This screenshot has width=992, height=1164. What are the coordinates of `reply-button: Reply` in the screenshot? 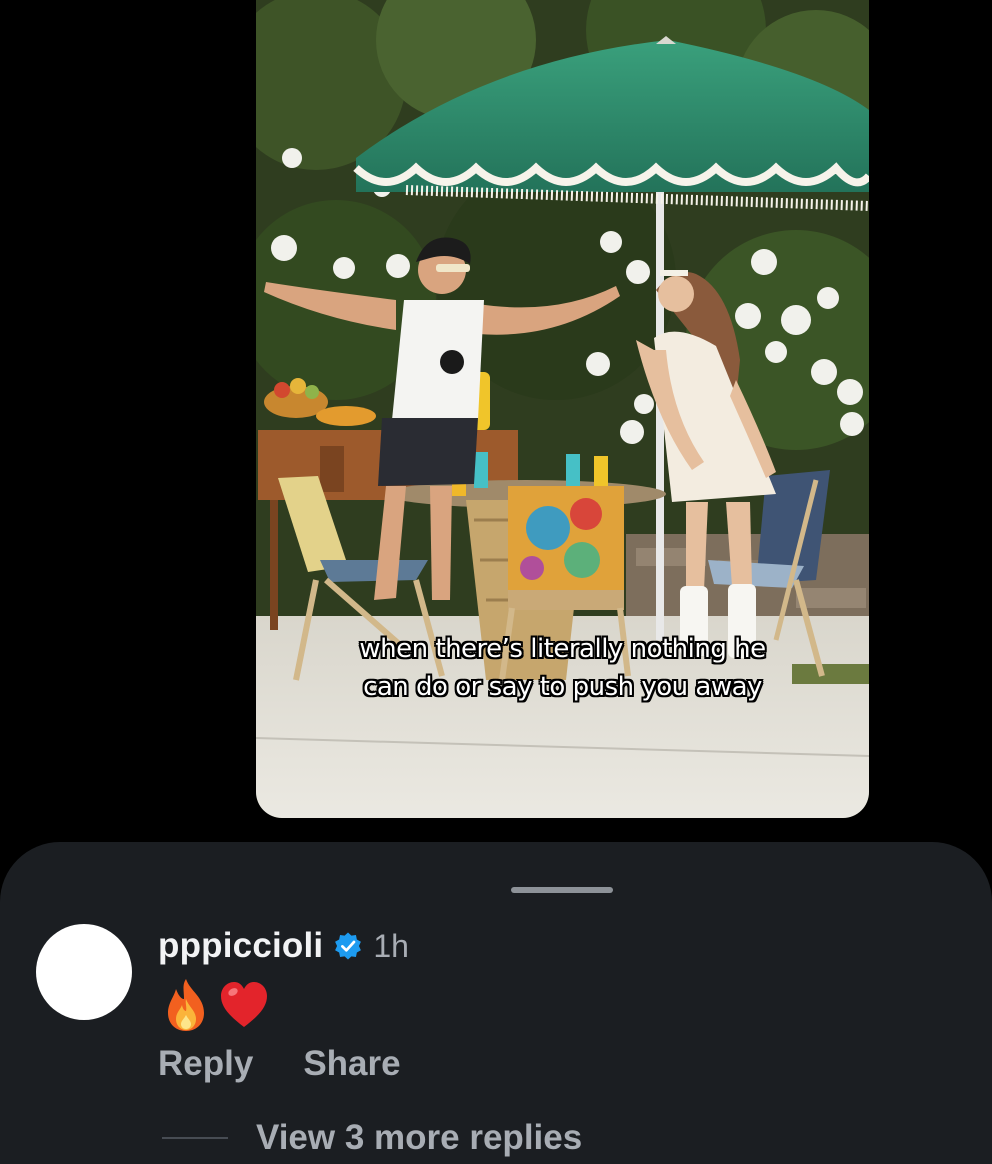 It's located at (205, 1064).